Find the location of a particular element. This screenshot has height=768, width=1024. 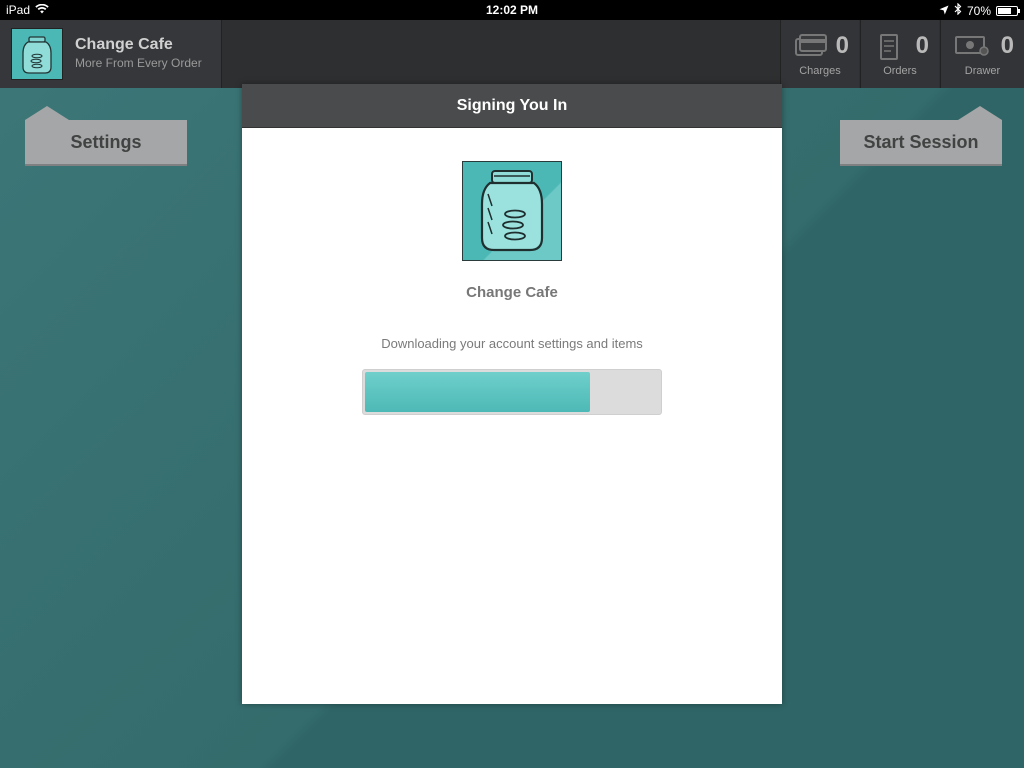

stat-charges: 0 Charges is located at coordinates (819, 54).